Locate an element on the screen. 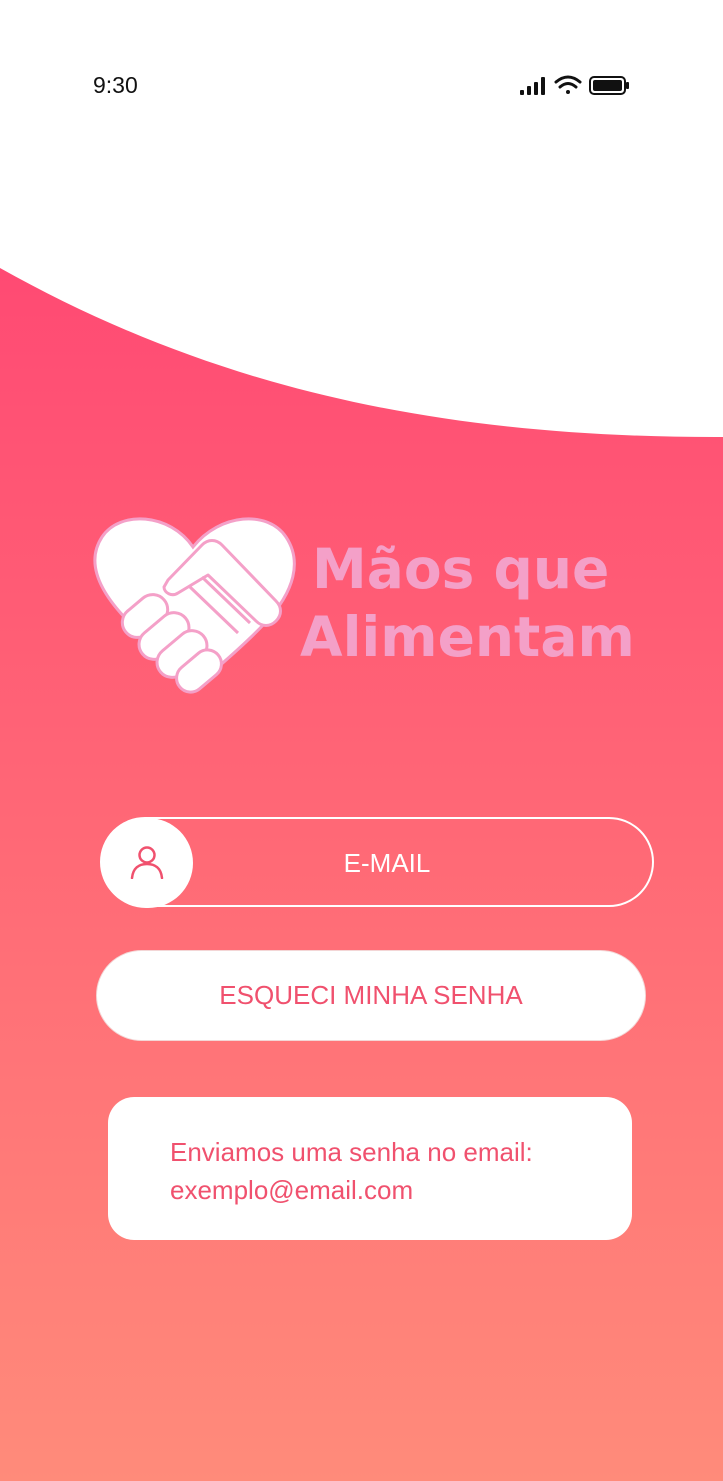  app-logo: Mãos que Alimentam is located at coordinates (370, 605).